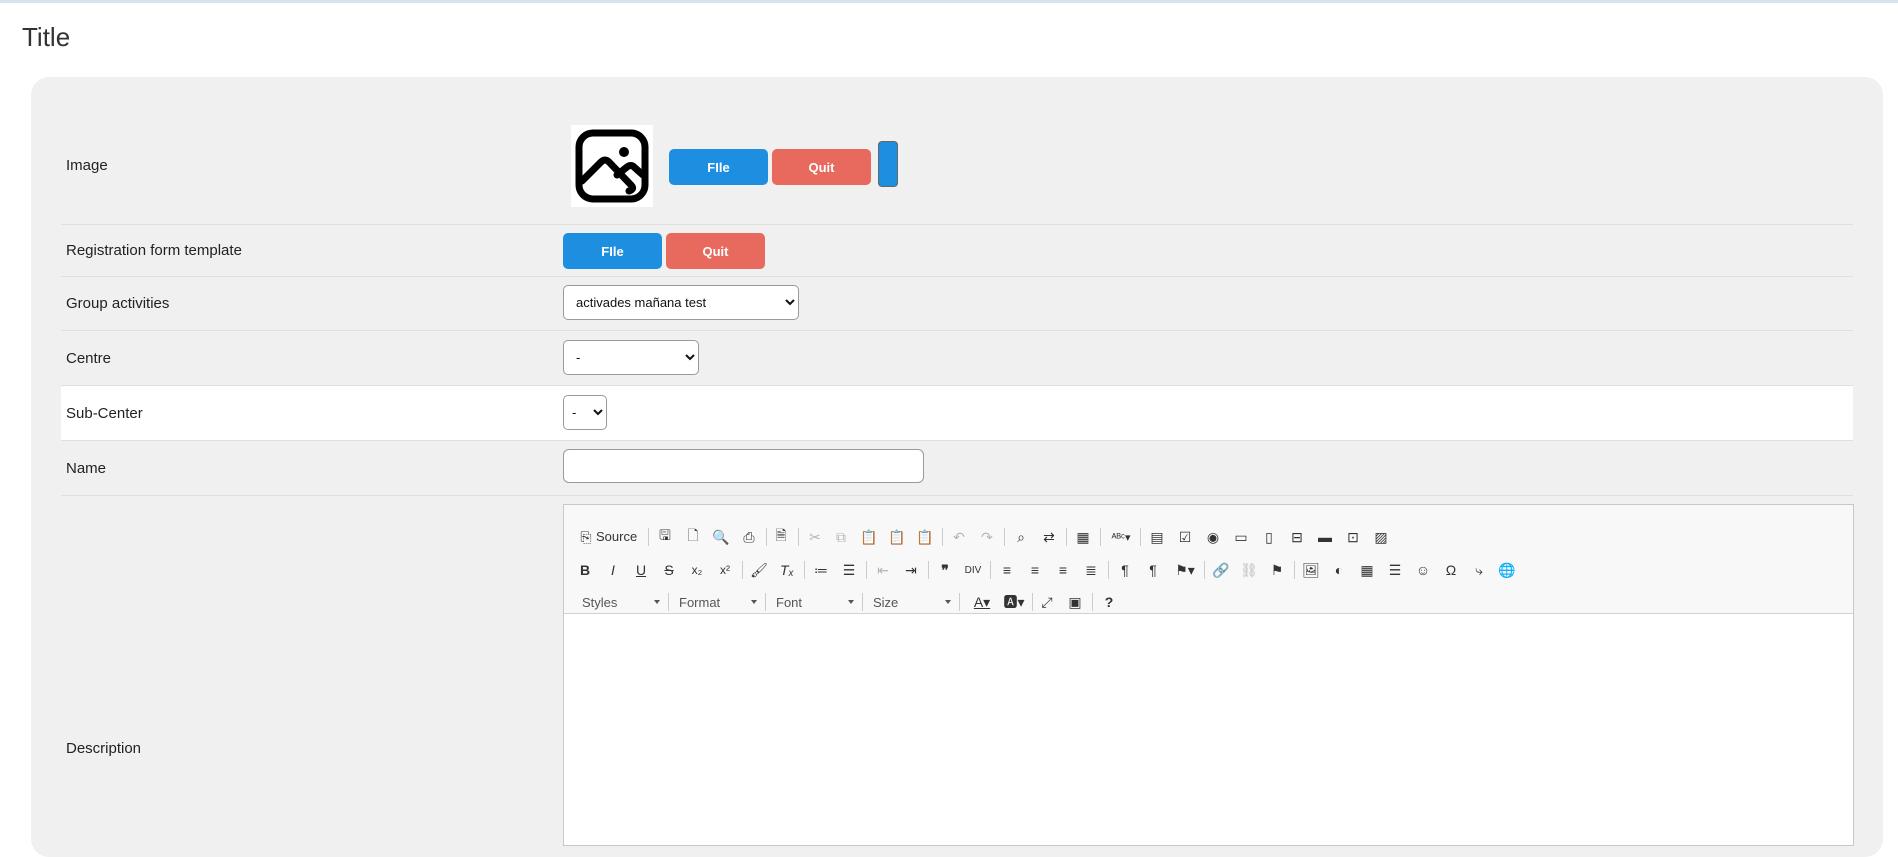  Describe the element at coordinates (816, 602) in the screenshot. I see `font-dropdown: Font` at that location.